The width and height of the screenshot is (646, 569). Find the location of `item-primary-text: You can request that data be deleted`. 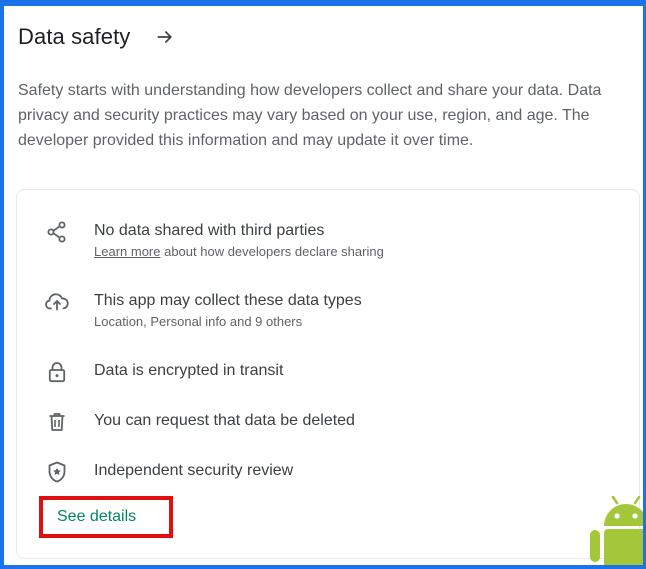

item-primary-text: You can request that data be deleted is located at coordinates (224, 420).